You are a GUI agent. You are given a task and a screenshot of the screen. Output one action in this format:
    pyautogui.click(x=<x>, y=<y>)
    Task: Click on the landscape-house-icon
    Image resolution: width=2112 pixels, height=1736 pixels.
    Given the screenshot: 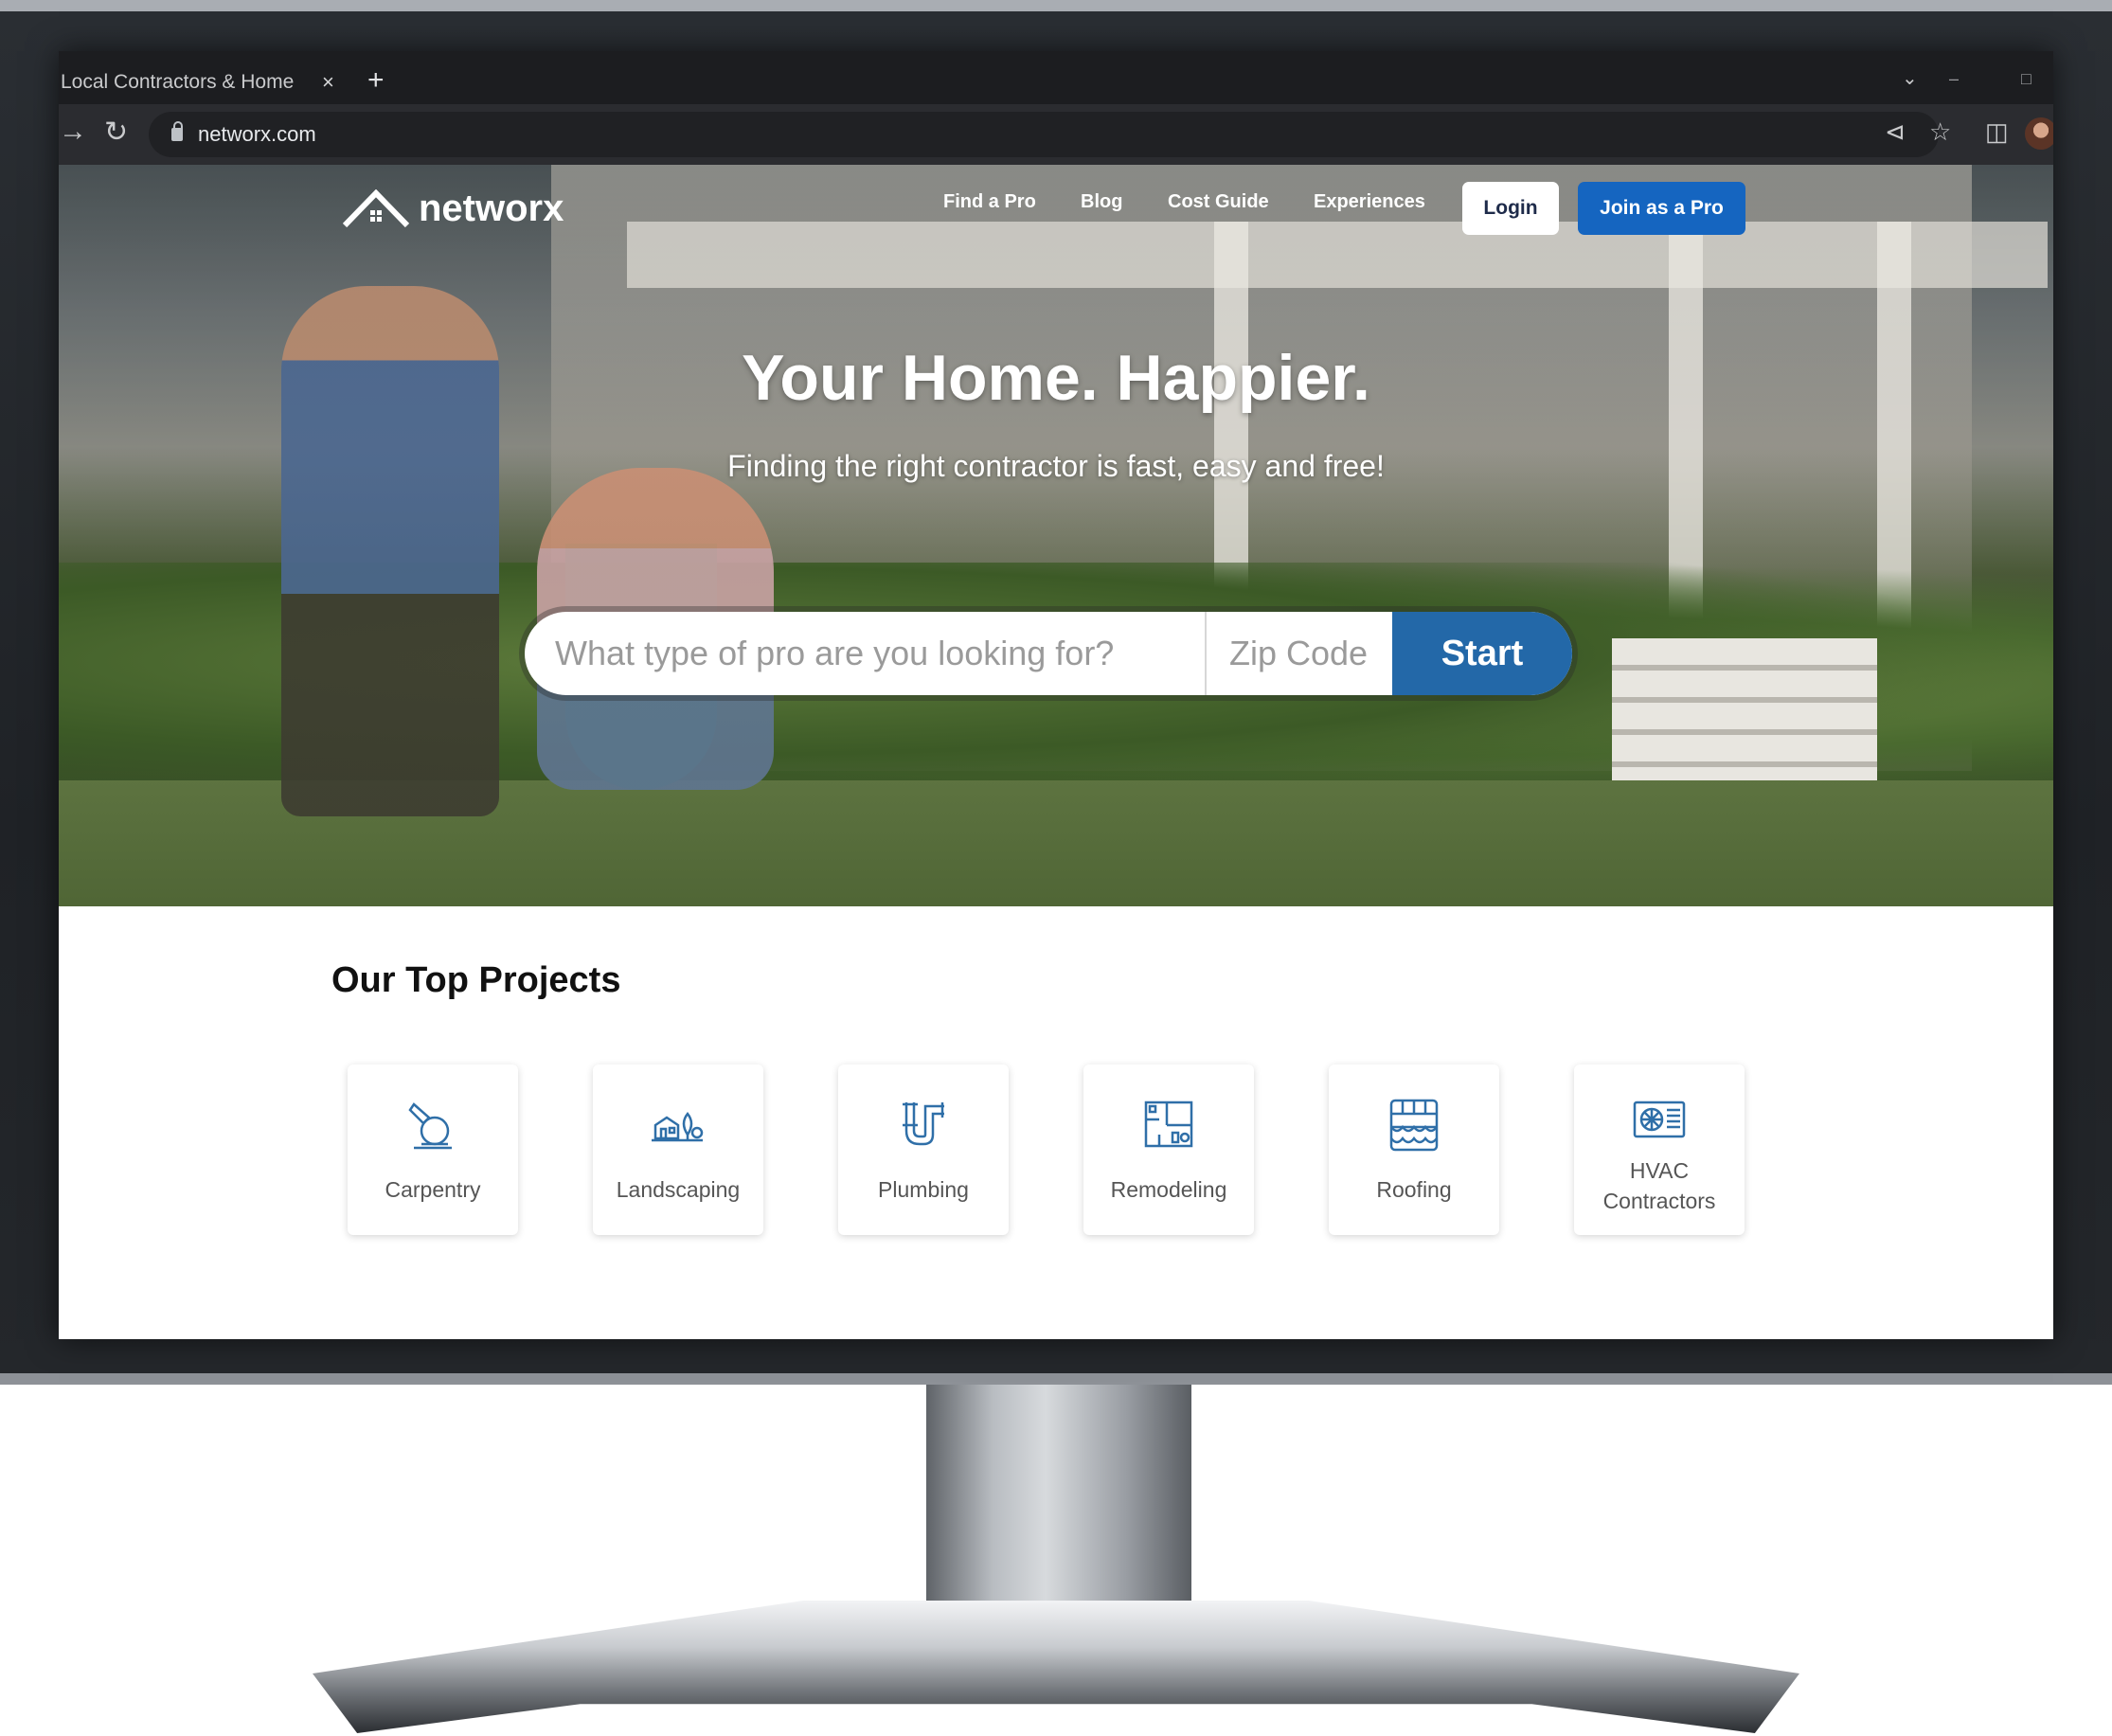 What is the action you would take?
    pyautogui.click(x=678, y=1126)
    